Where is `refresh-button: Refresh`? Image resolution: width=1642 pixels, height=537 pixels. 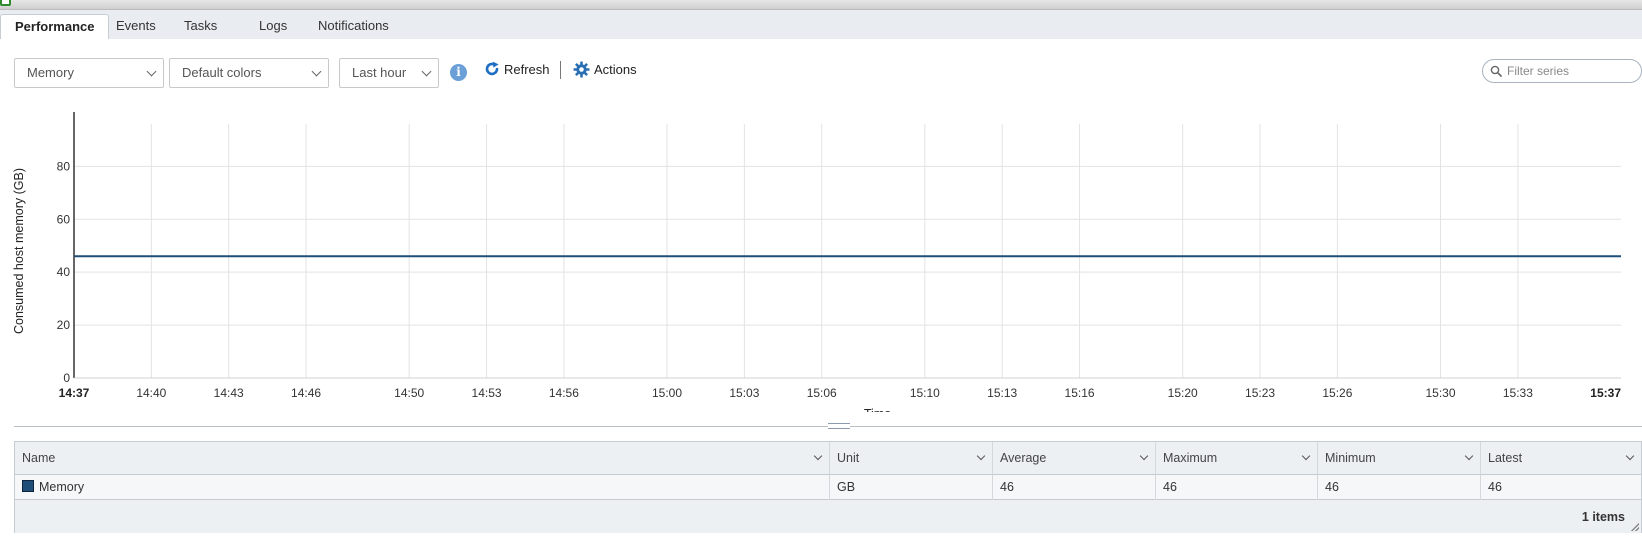
refresh-button: Refresh is located at coordinates (517, 70).